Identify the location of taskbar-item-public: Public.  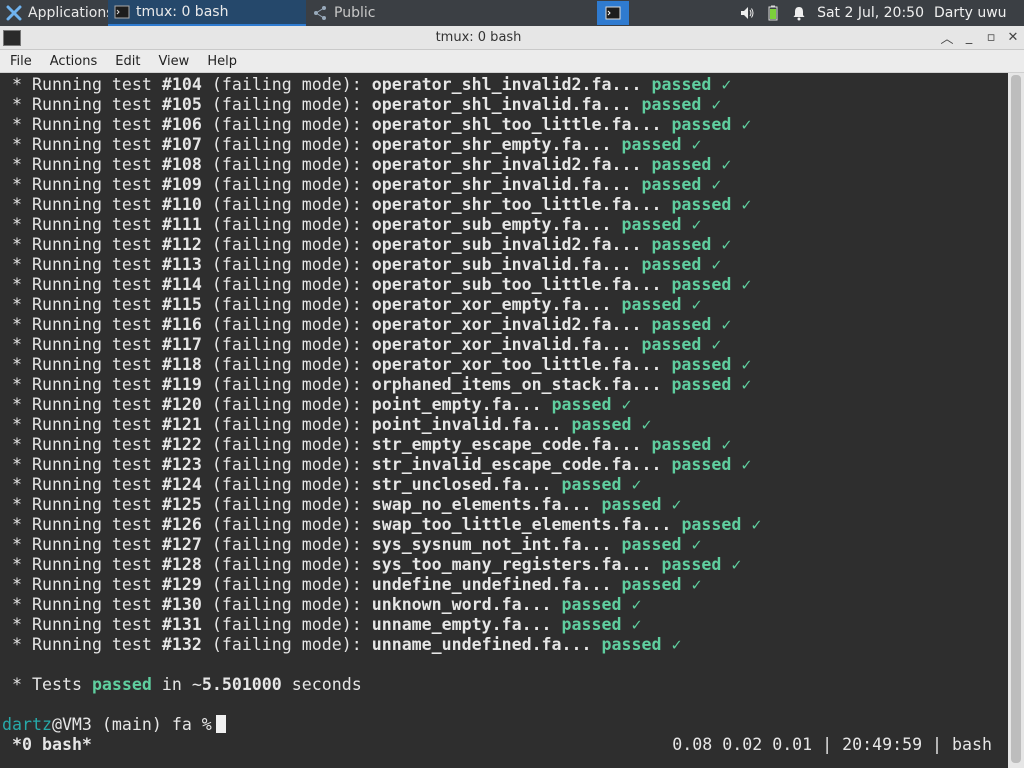
(405, 13).